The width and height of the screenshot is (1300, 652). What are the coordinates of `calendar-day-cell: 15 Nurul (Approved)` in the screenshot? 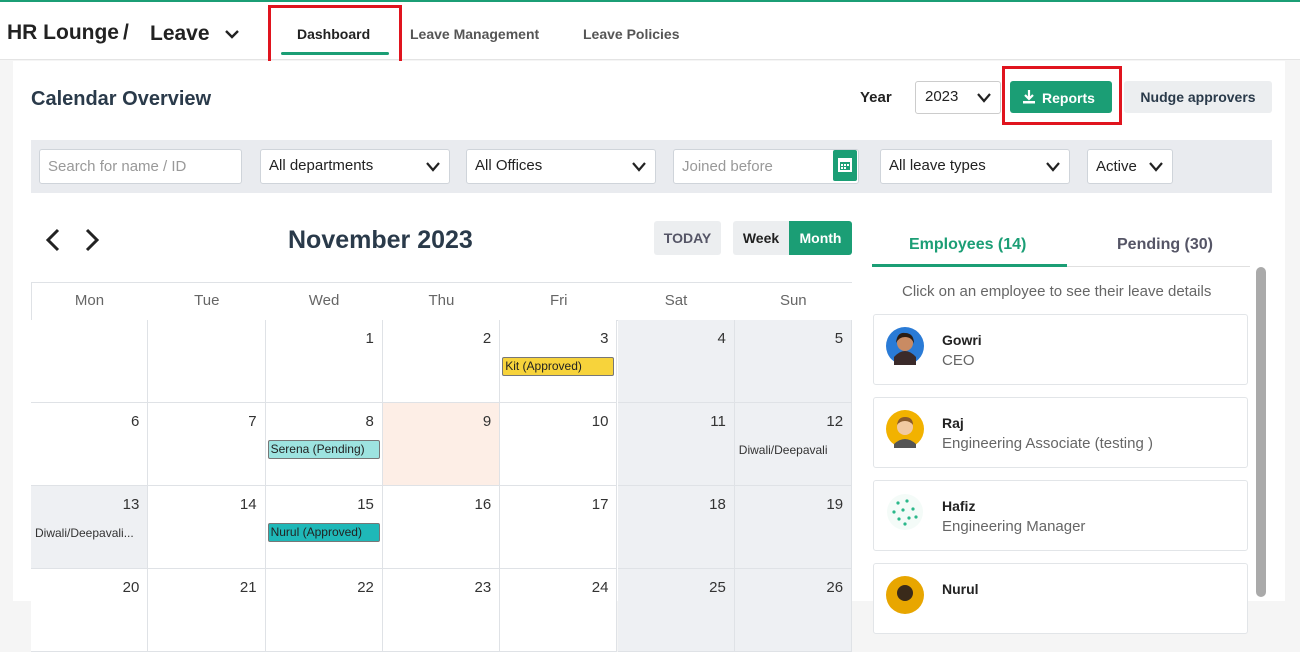 It's located at (324, 527).